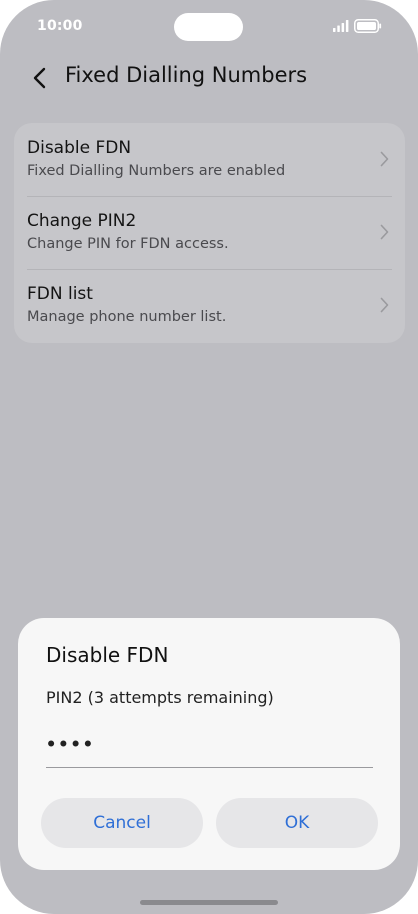  Describe the element at coordinates (70, 745) in the screenshot. I see `pin2-value: ••••` at that location.